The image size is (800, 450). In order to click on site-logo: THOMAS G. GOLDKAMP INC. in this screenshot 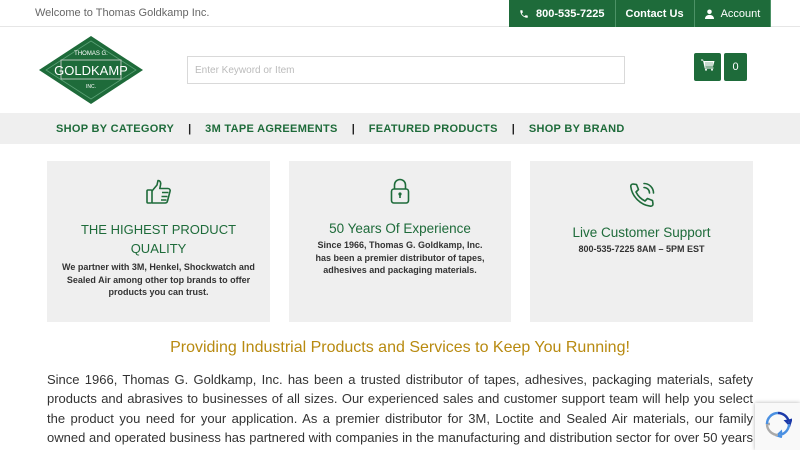, I will do `click(91, 72)`.